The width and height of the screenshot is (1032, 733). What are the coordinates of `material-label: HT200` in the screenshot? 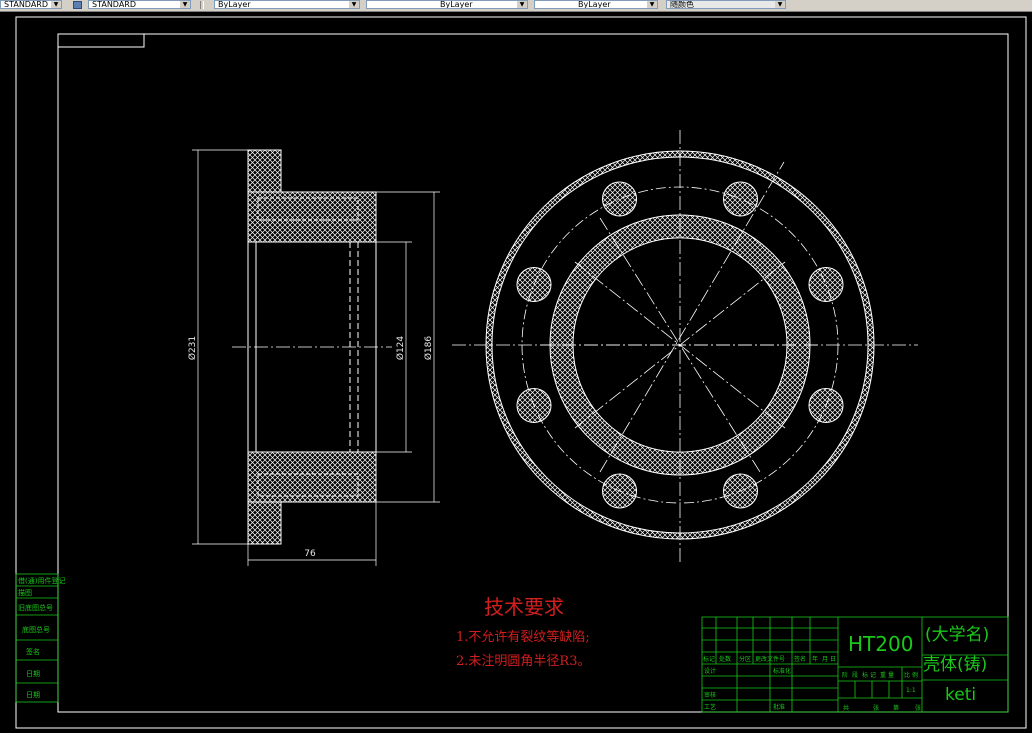 It's located at (880, 644).